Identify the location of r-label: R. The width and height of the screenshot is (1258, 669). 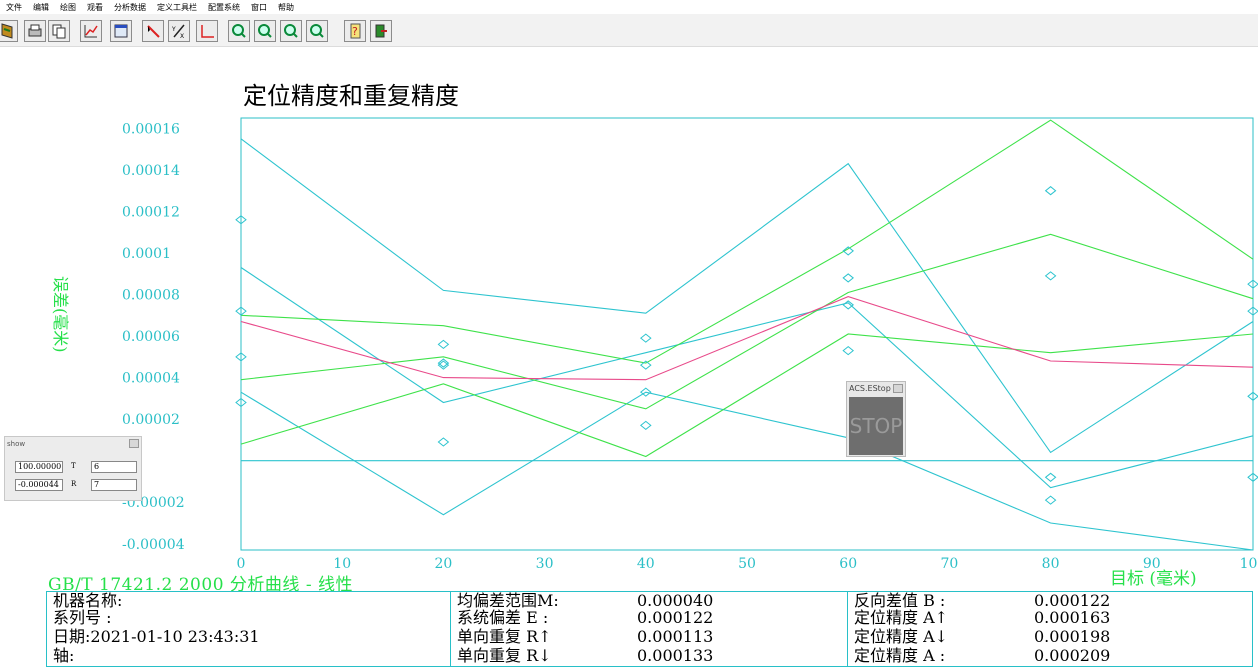
(74, 484).